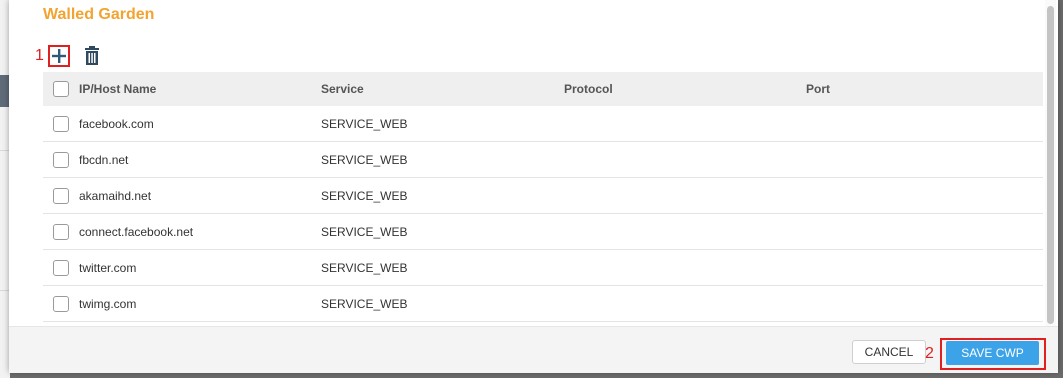  I want to click on select-all-checkbox, so click(61, 89).